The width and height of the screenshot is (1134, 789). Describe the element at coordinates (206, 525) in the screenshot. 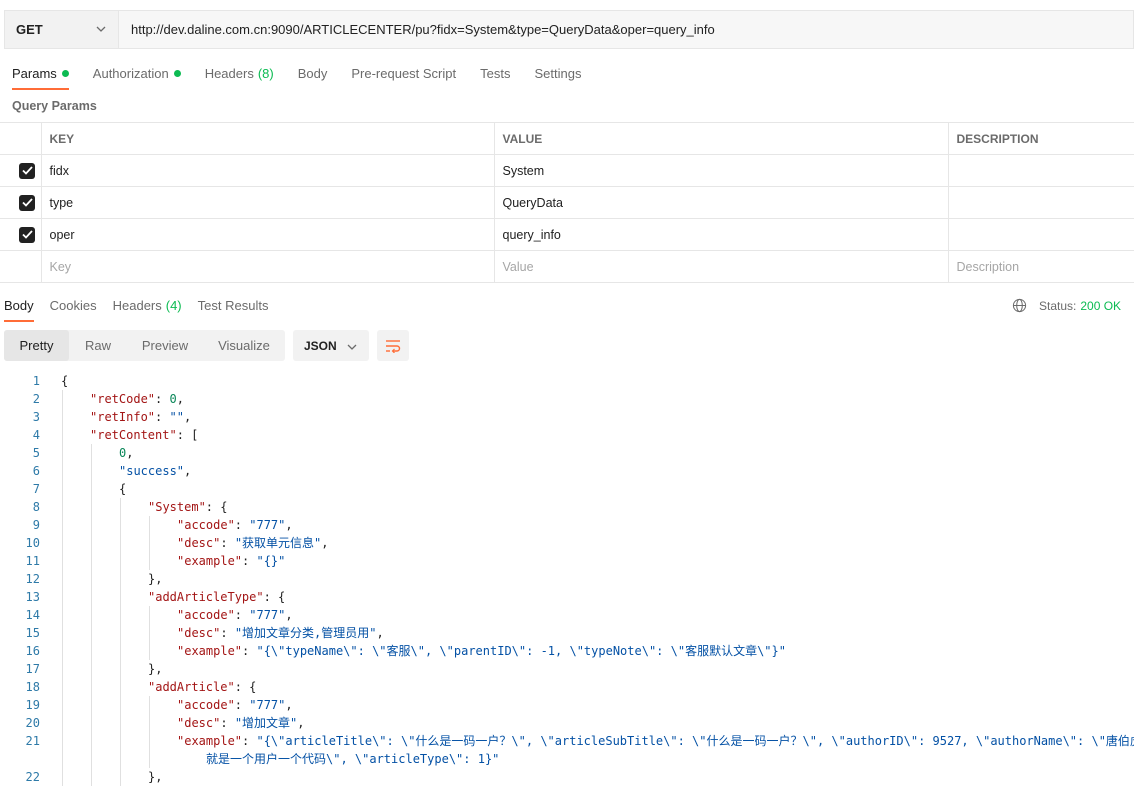

I see `code-token: "accode"` at that location.